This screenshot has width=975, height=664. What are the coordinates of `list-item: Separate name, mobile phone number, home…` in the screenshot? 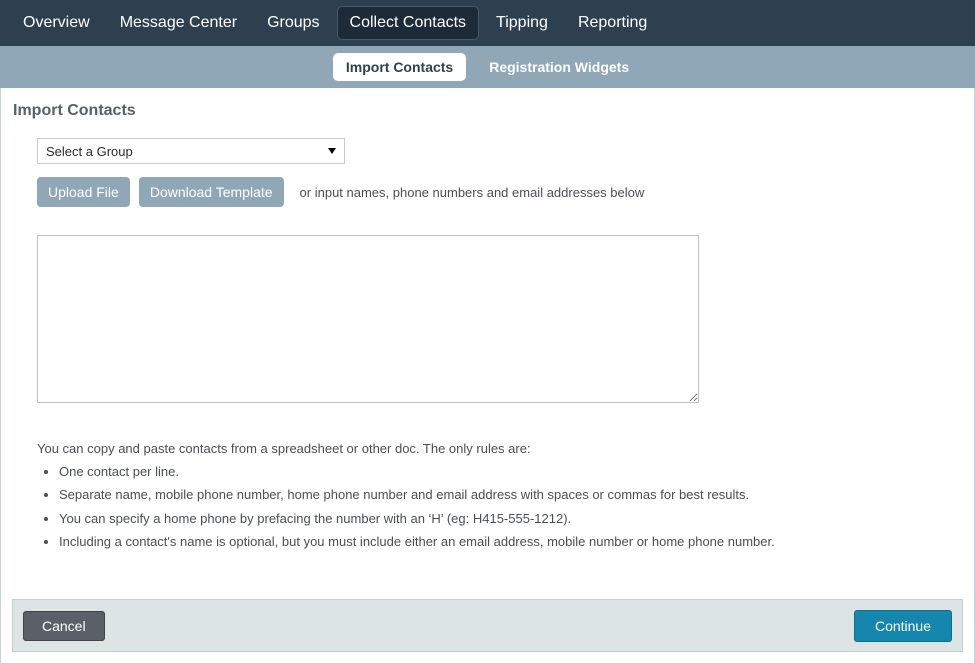 It's located at (516, 495).